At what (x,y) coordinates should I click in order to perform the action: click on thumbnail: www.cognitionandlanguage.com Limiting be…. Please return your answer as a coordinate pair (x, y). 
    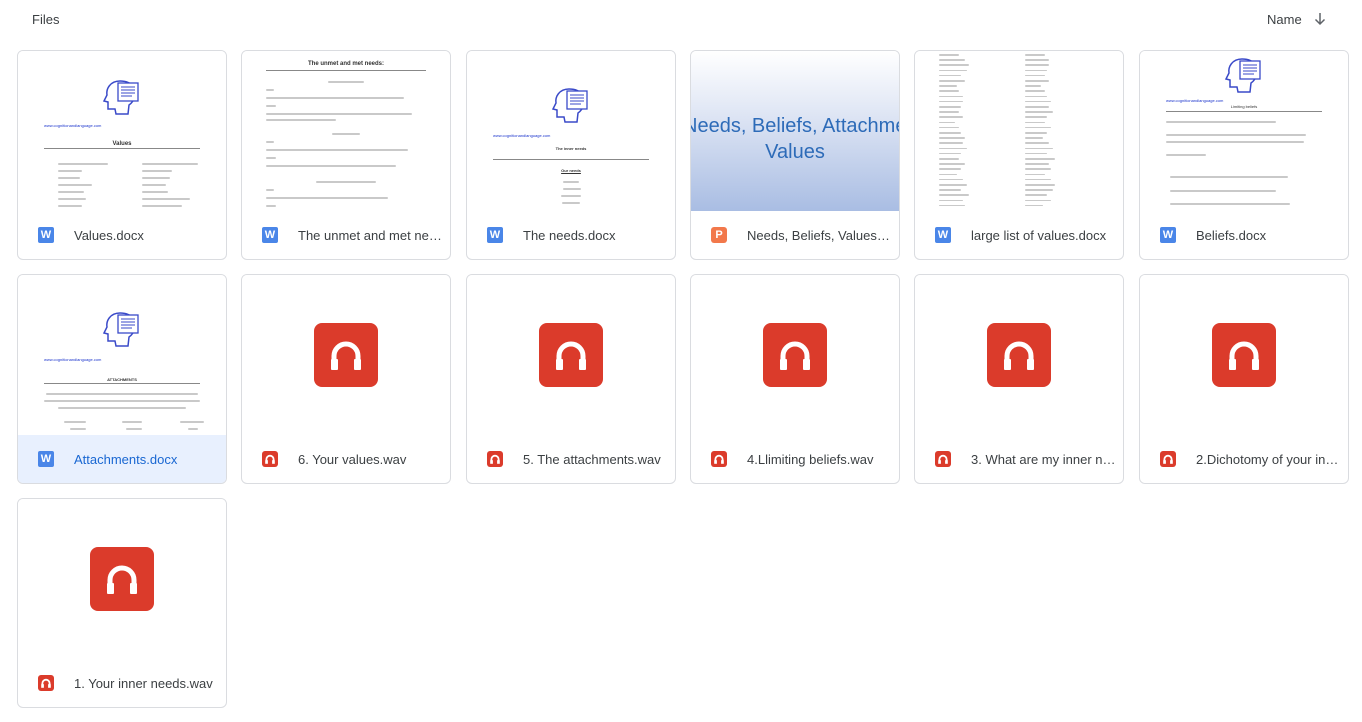
    Looking at the image, I should click on (1244, 131).